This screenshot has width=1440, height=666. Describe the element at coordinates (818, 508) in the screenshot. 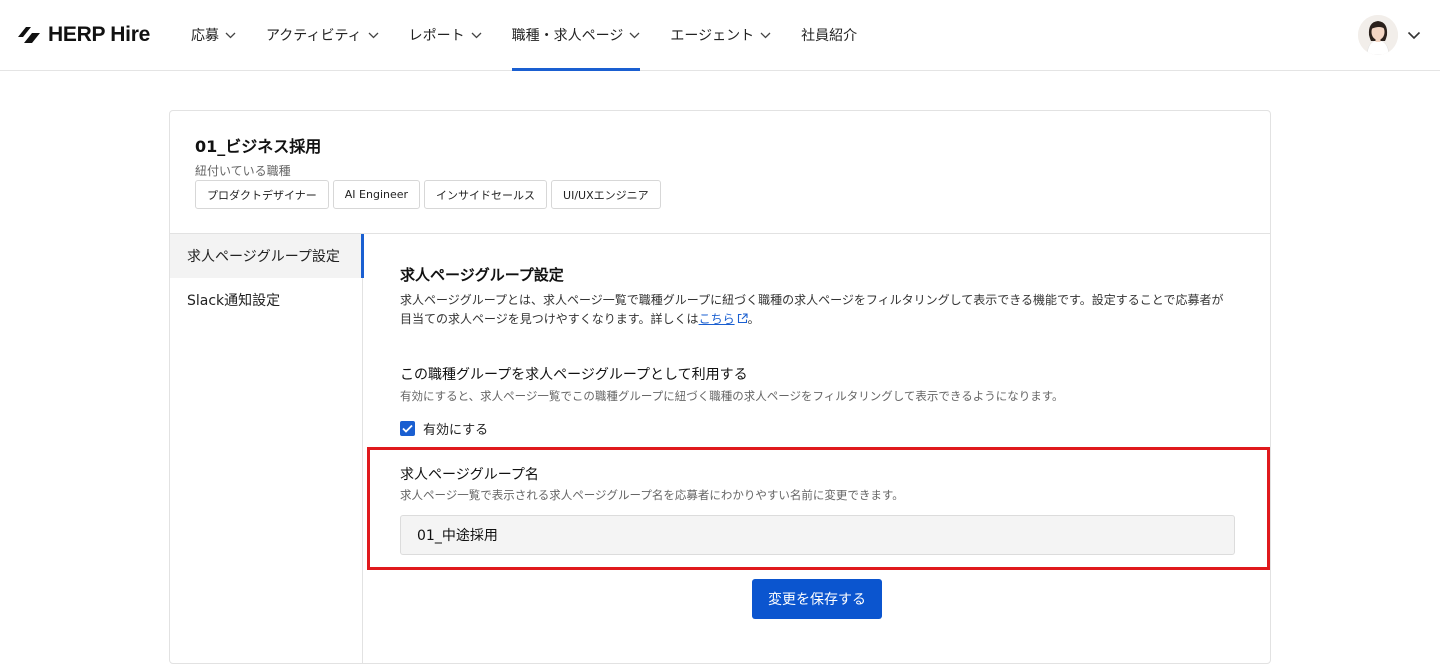

I see `highlight-frame` at that location.